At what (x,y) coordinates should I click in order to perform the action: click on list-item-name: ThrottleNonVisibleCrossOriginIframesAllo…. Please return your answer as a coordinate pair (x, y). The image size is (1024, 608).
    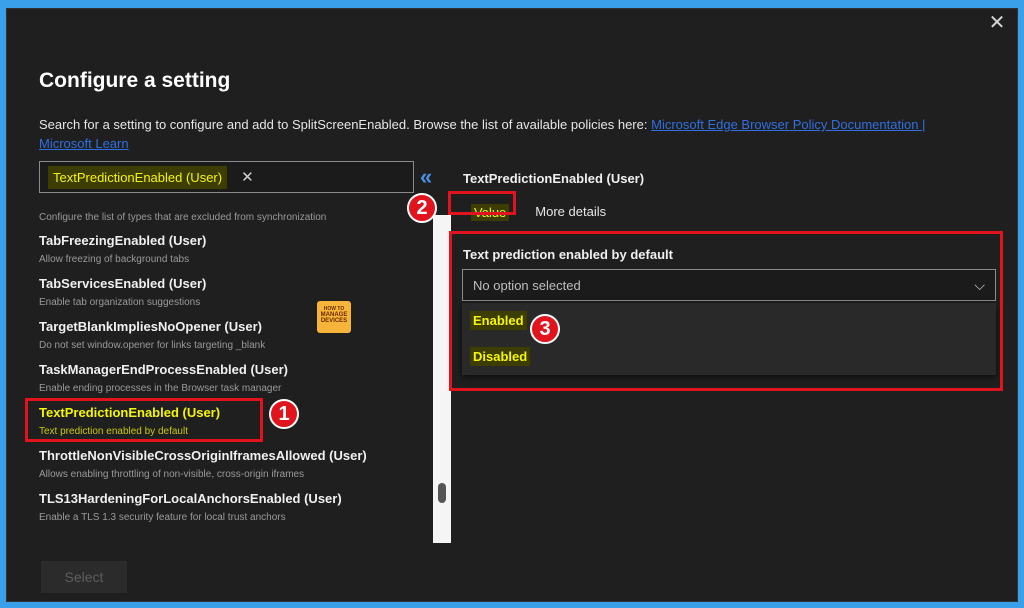
    Looking at the image, I should click on (203, 455).